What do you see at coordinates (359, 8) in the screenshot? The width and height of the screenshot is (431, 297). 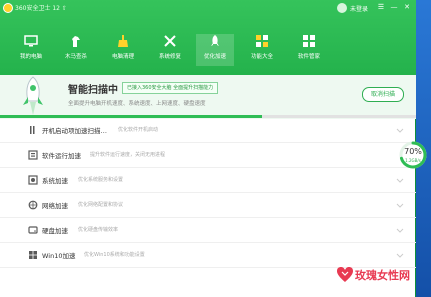 I see `login-link: 未登录` at bounding box center [359, 8].